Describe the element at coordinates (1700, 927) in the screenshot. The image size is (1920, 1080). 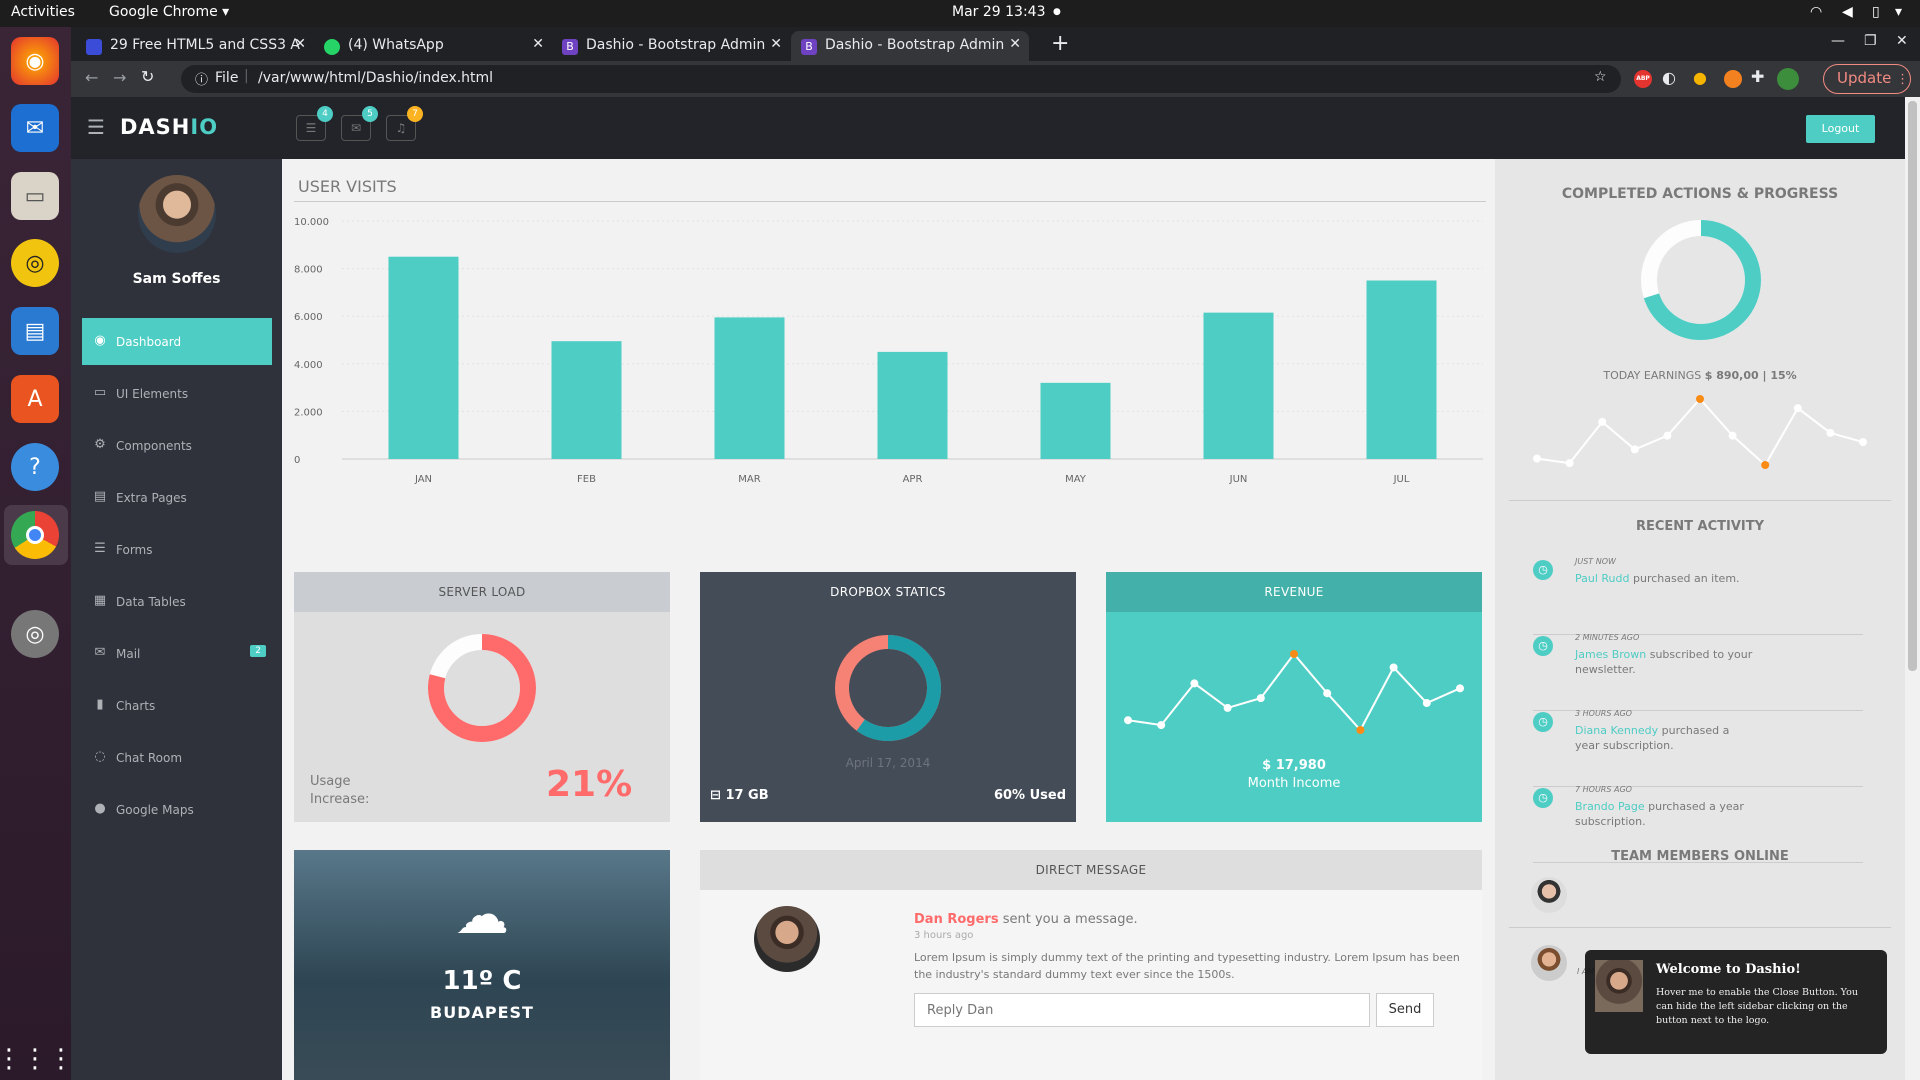
I see `divider` at that location.